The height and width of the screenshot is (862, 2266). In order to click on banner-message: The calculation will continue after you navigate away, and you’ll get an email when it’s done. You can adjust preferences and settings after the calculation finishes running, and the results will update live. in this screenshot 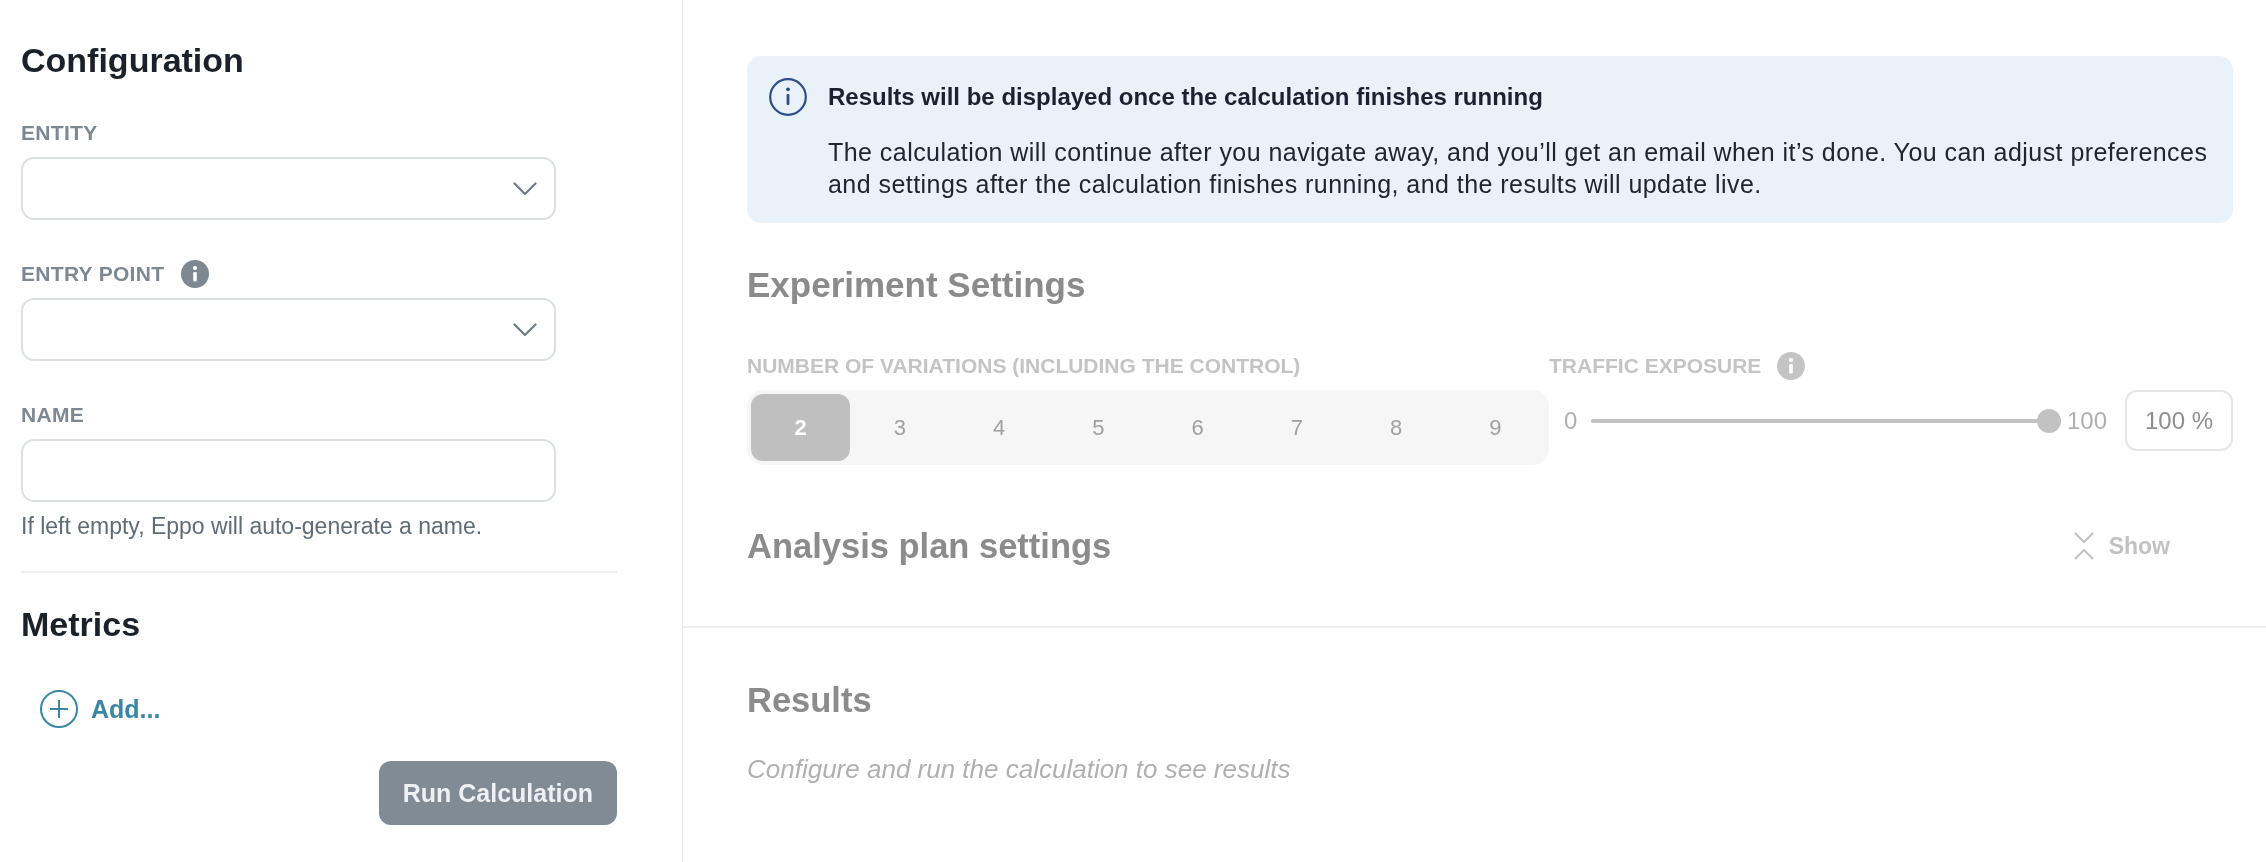, I will do `click(1518, 168)`.